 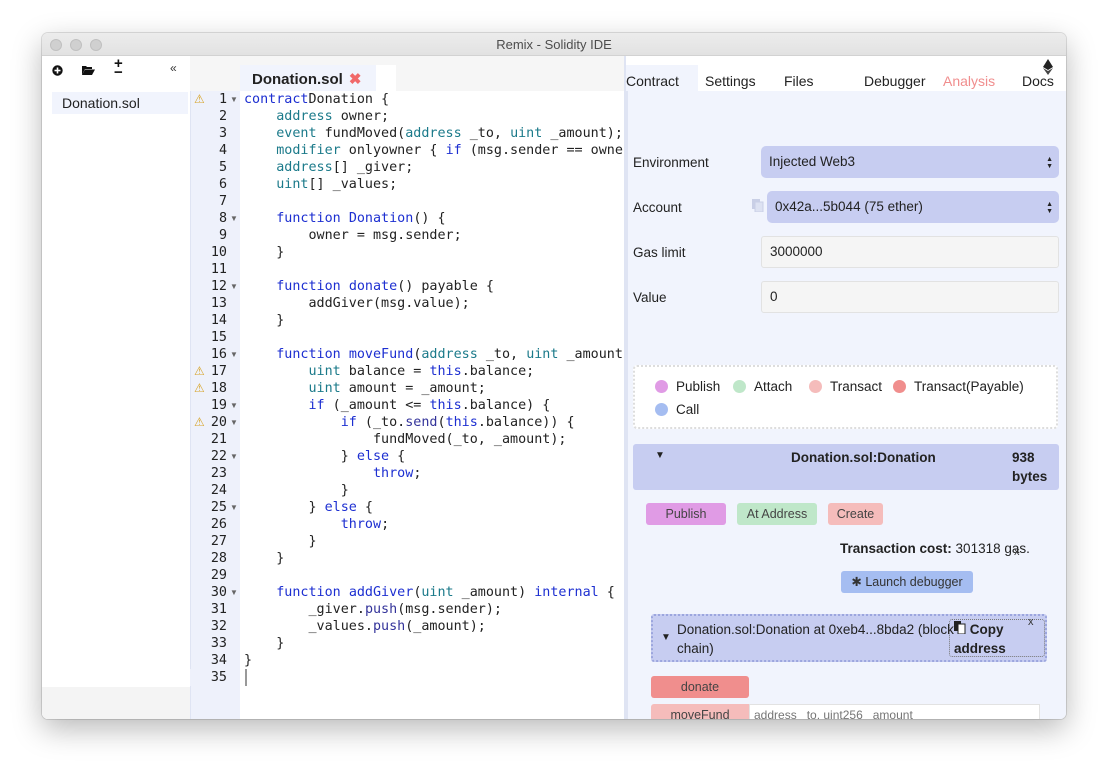 I want to click on publish-button: Publish, so click(x=686, y=514).